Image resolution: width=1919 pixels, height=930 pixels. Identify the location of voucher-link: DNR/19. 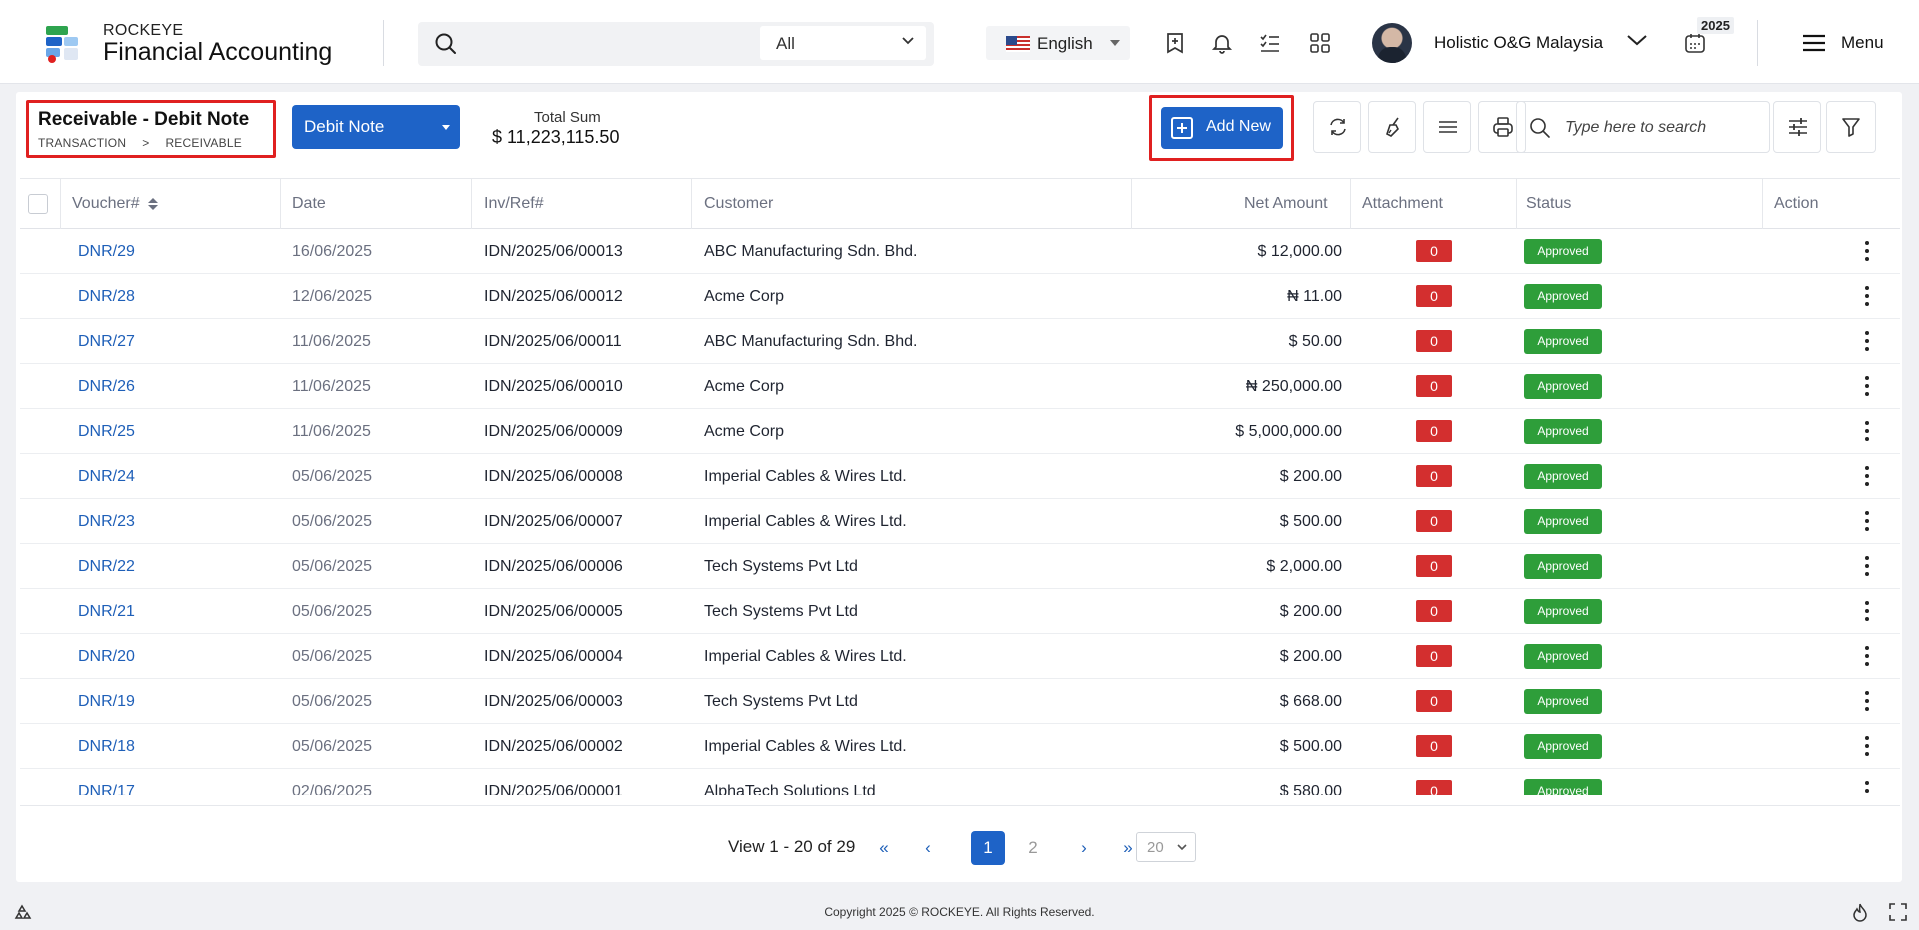
(106, 701).